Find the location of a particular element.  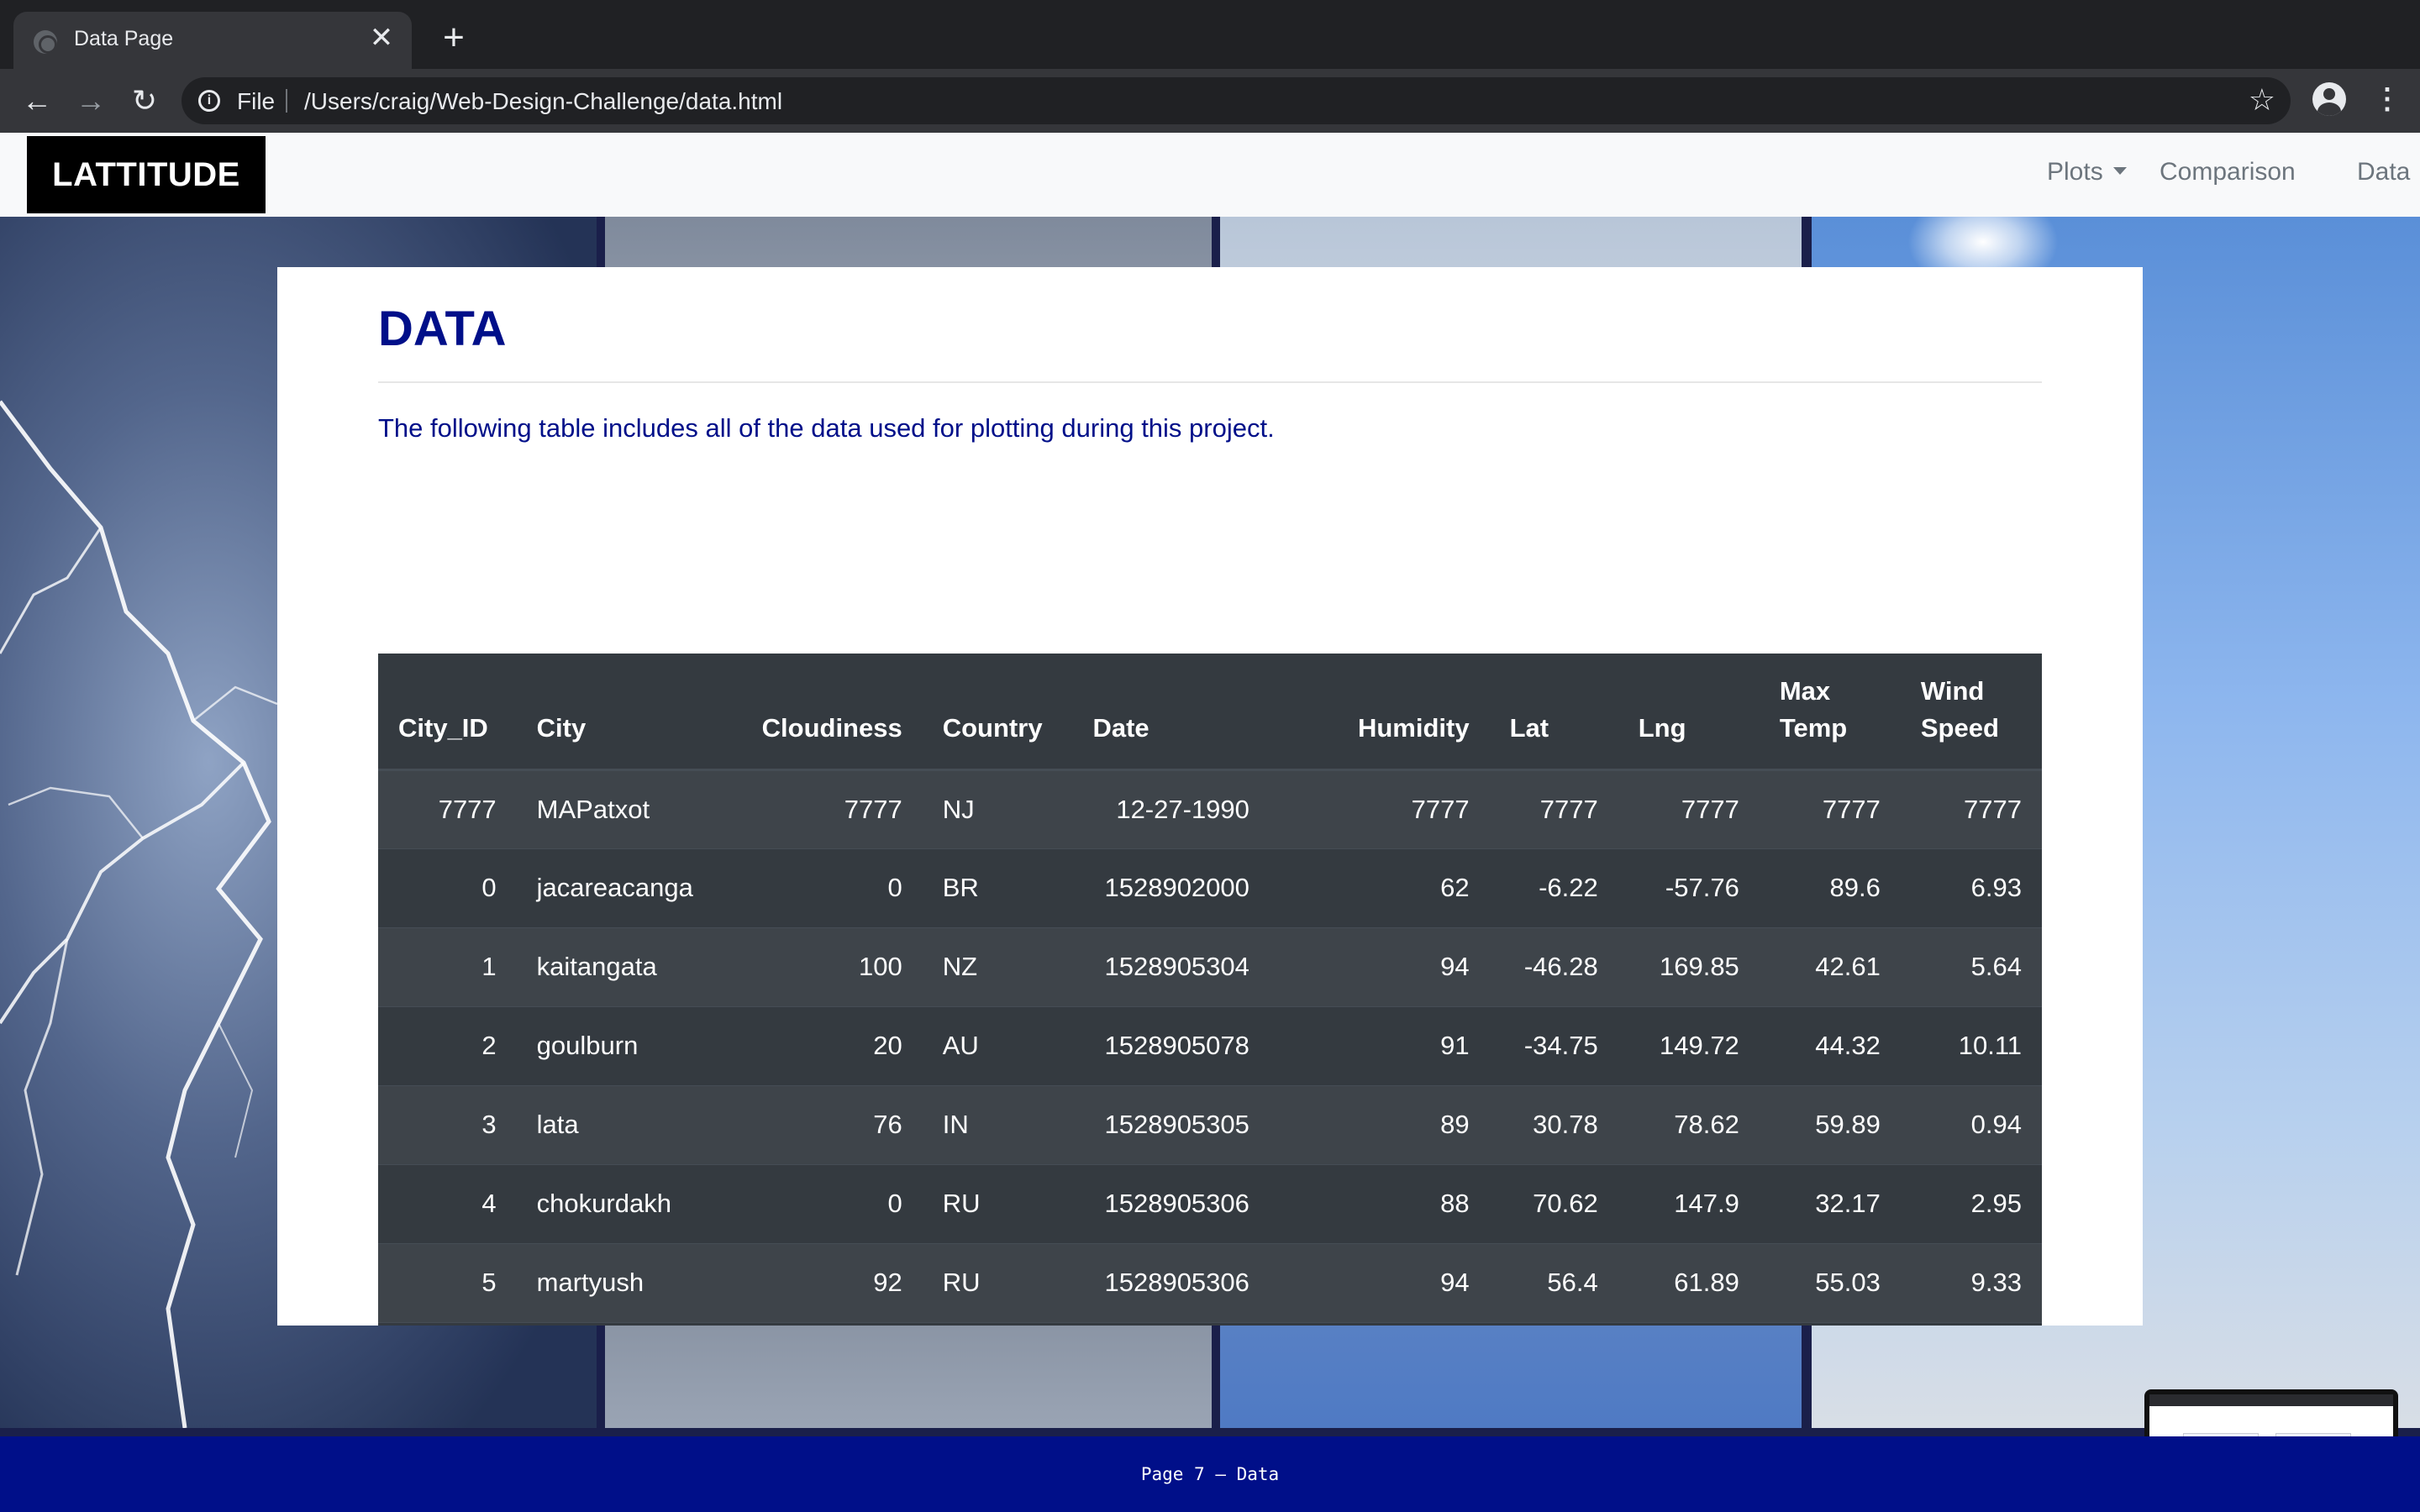

new-tab-button: + is located at coordinates (454, 37).